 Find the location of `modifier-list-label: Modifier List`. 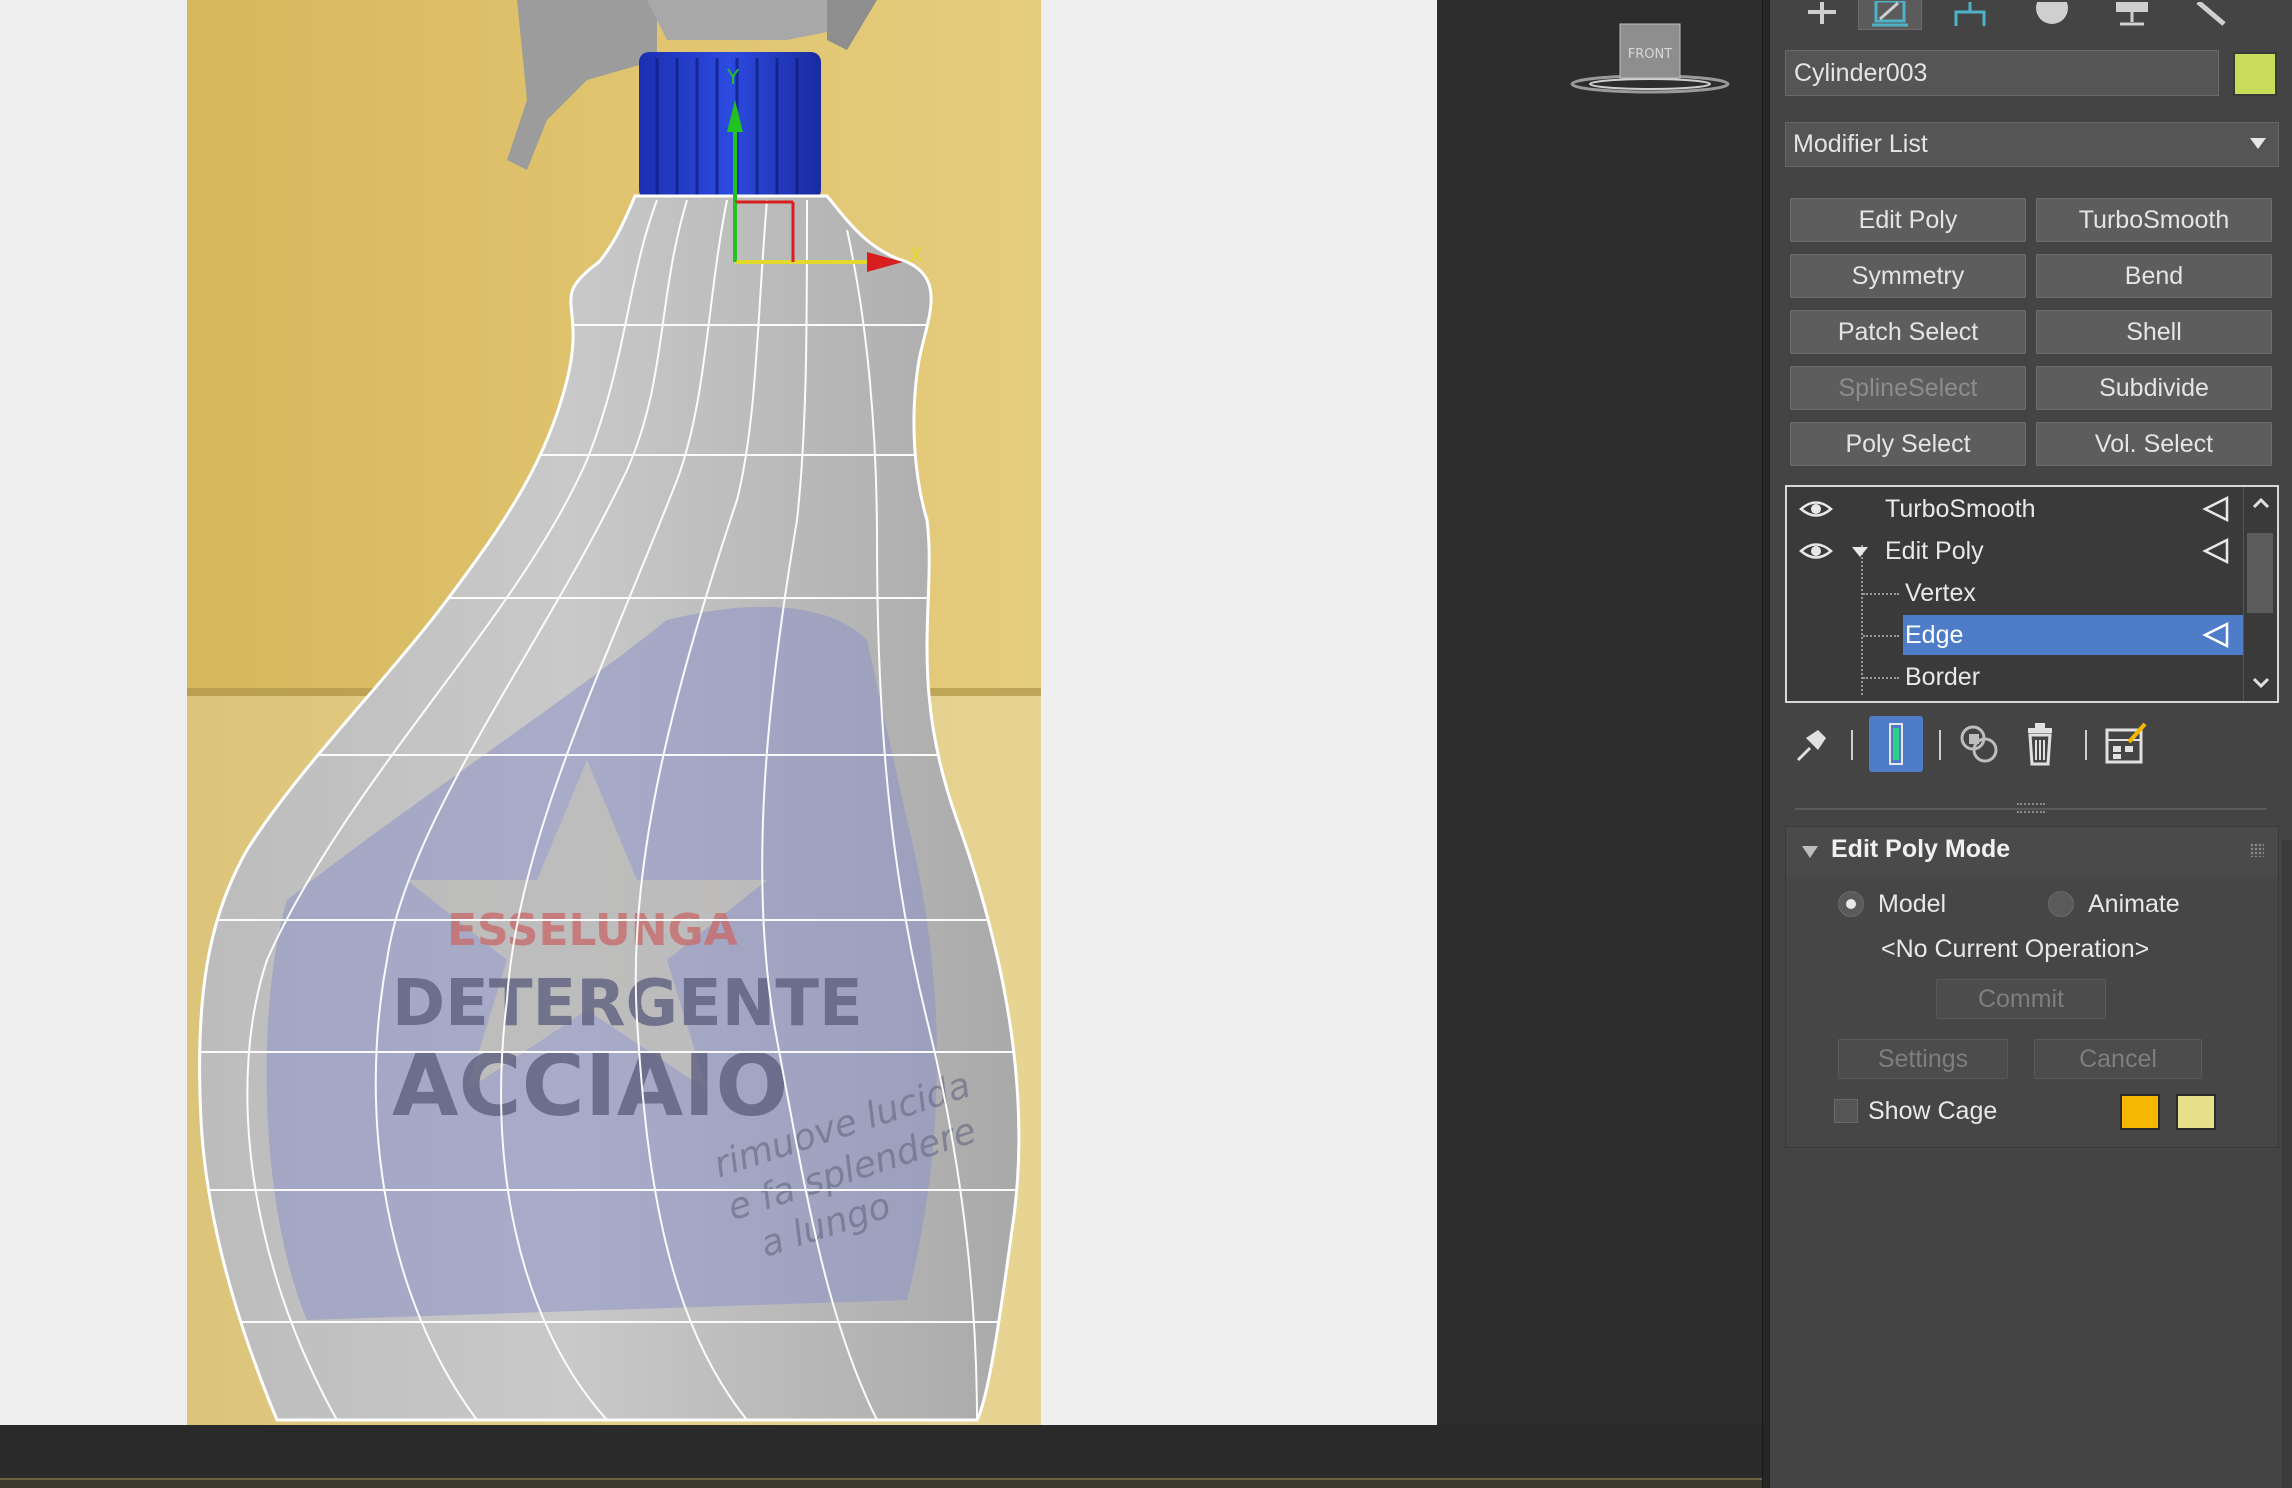

modifier-list-label: Modifier List is located at coordinates (1860, 144).